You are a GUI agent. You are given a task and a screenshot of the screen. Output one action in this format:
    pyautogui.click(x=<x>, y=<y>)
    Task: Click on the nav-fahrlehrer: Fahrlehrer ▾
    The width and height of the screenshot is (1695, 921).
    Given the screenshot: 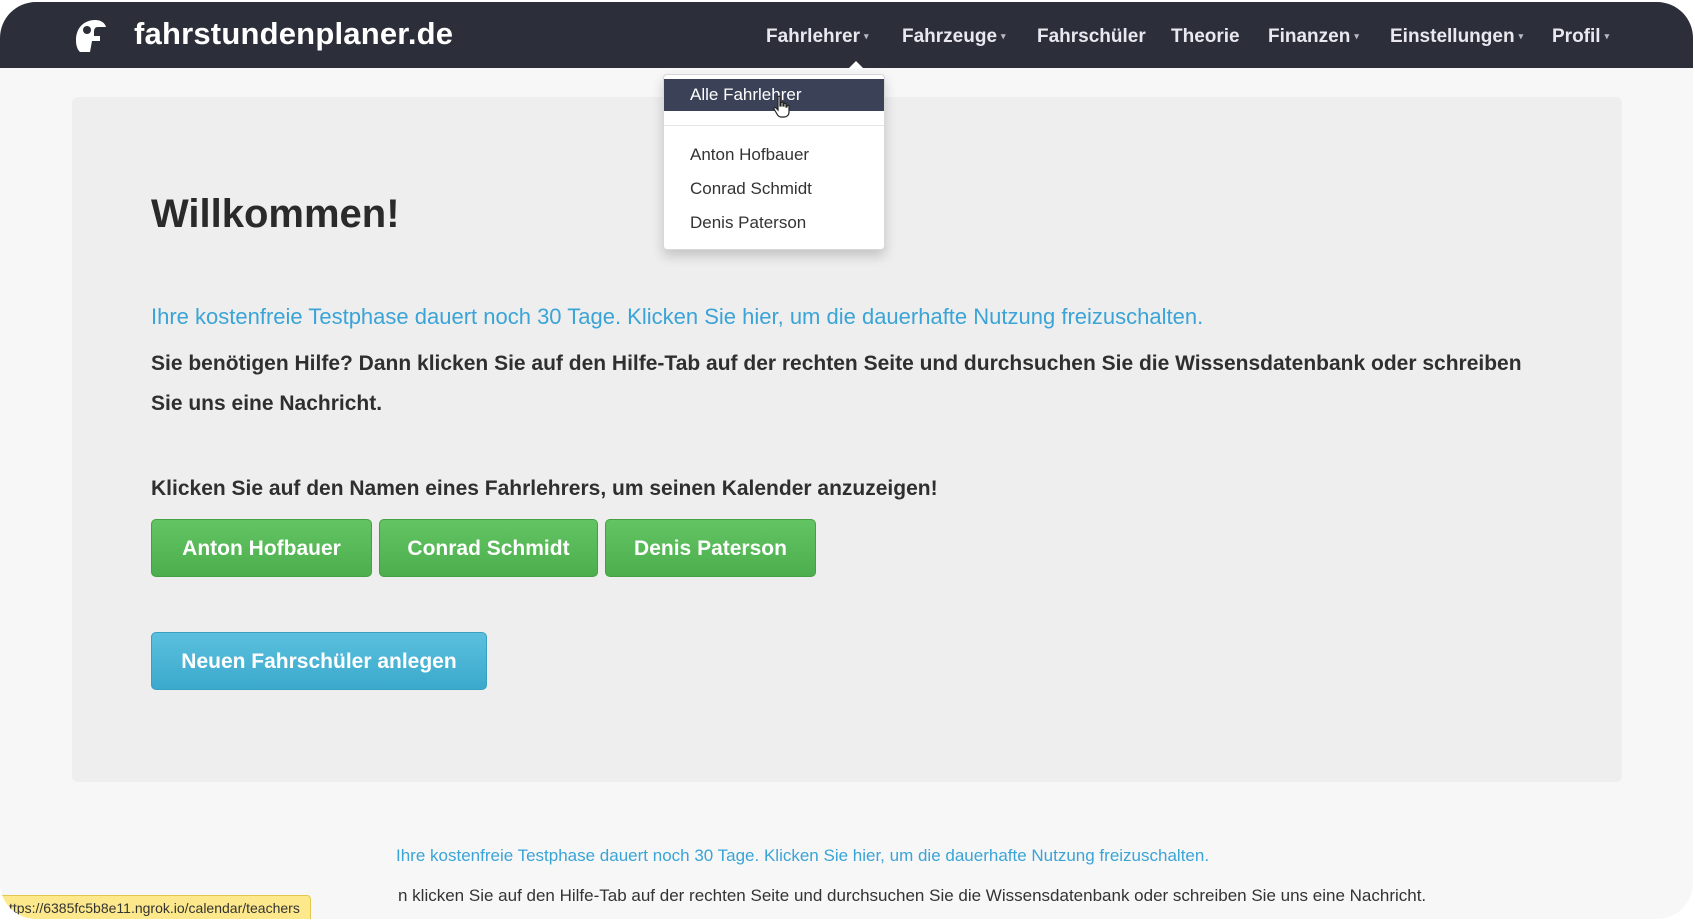 What is the action you would take?
    pyautogui.click(x=817, y=37)
    